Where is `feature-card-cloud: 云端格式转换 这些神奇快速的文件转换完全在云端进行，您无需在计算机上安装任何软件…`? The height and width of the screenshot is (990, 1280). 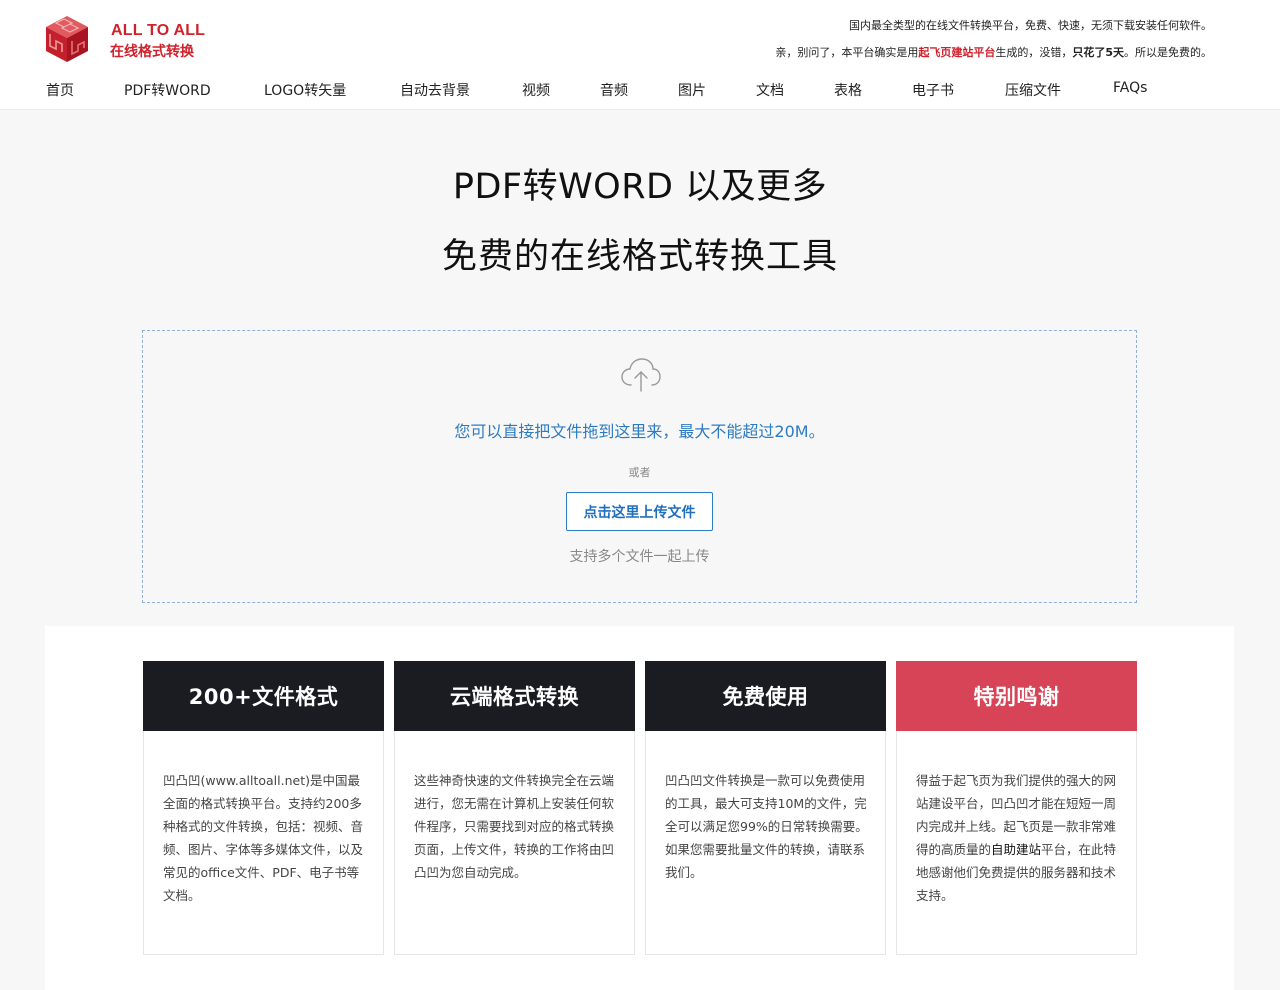
feature-card-cloud: 云端格式转换 这些神奇快速的文件转换完全在云端进行，您无需在计算机上安装任何软件… is located at coordinates (514, 808).